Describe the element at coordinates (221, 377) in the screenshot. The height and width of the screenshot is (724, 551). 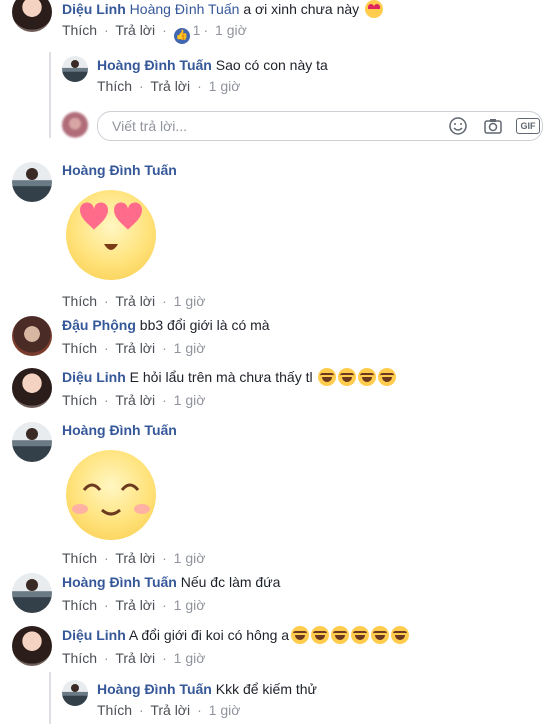
I see `comment-text: E hỏi lẩu trên mà chưa thấy tl` at that location.